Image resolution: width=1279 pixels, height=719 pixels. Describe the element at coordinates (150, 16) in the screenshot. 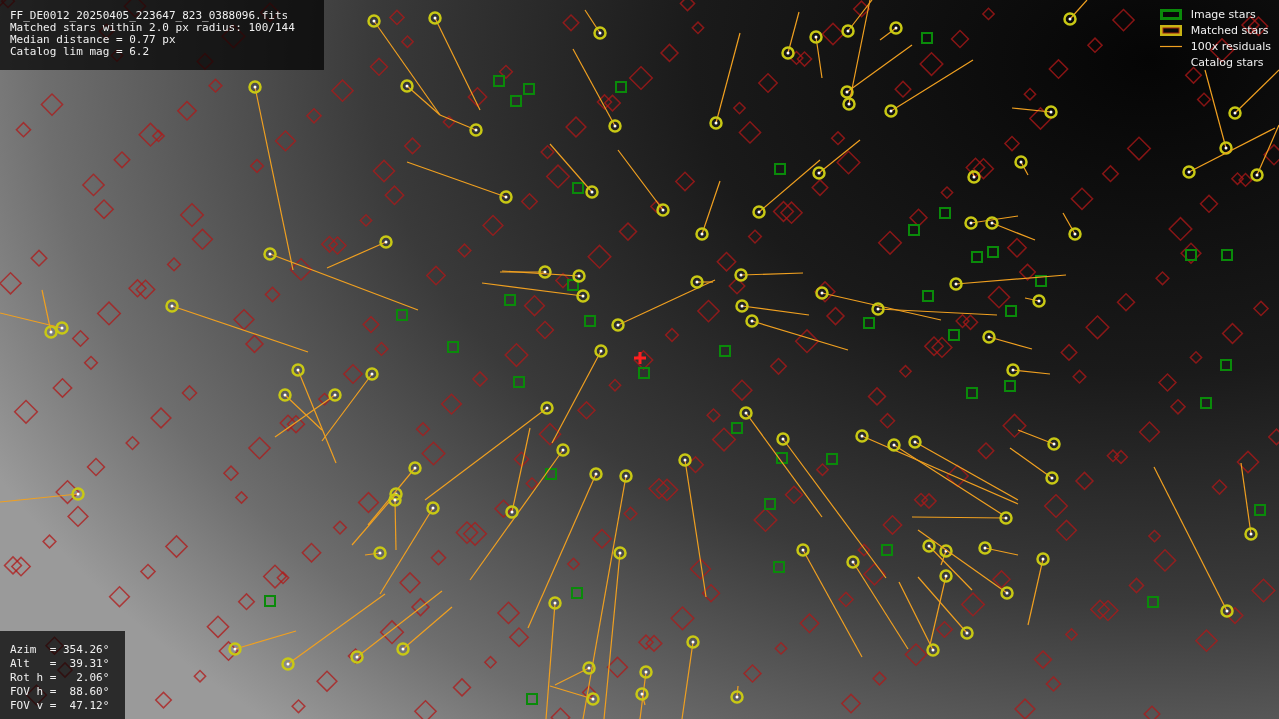

I see `info-text: FF_DE0012_20250405_223647_823_0388096.fits` at that location.